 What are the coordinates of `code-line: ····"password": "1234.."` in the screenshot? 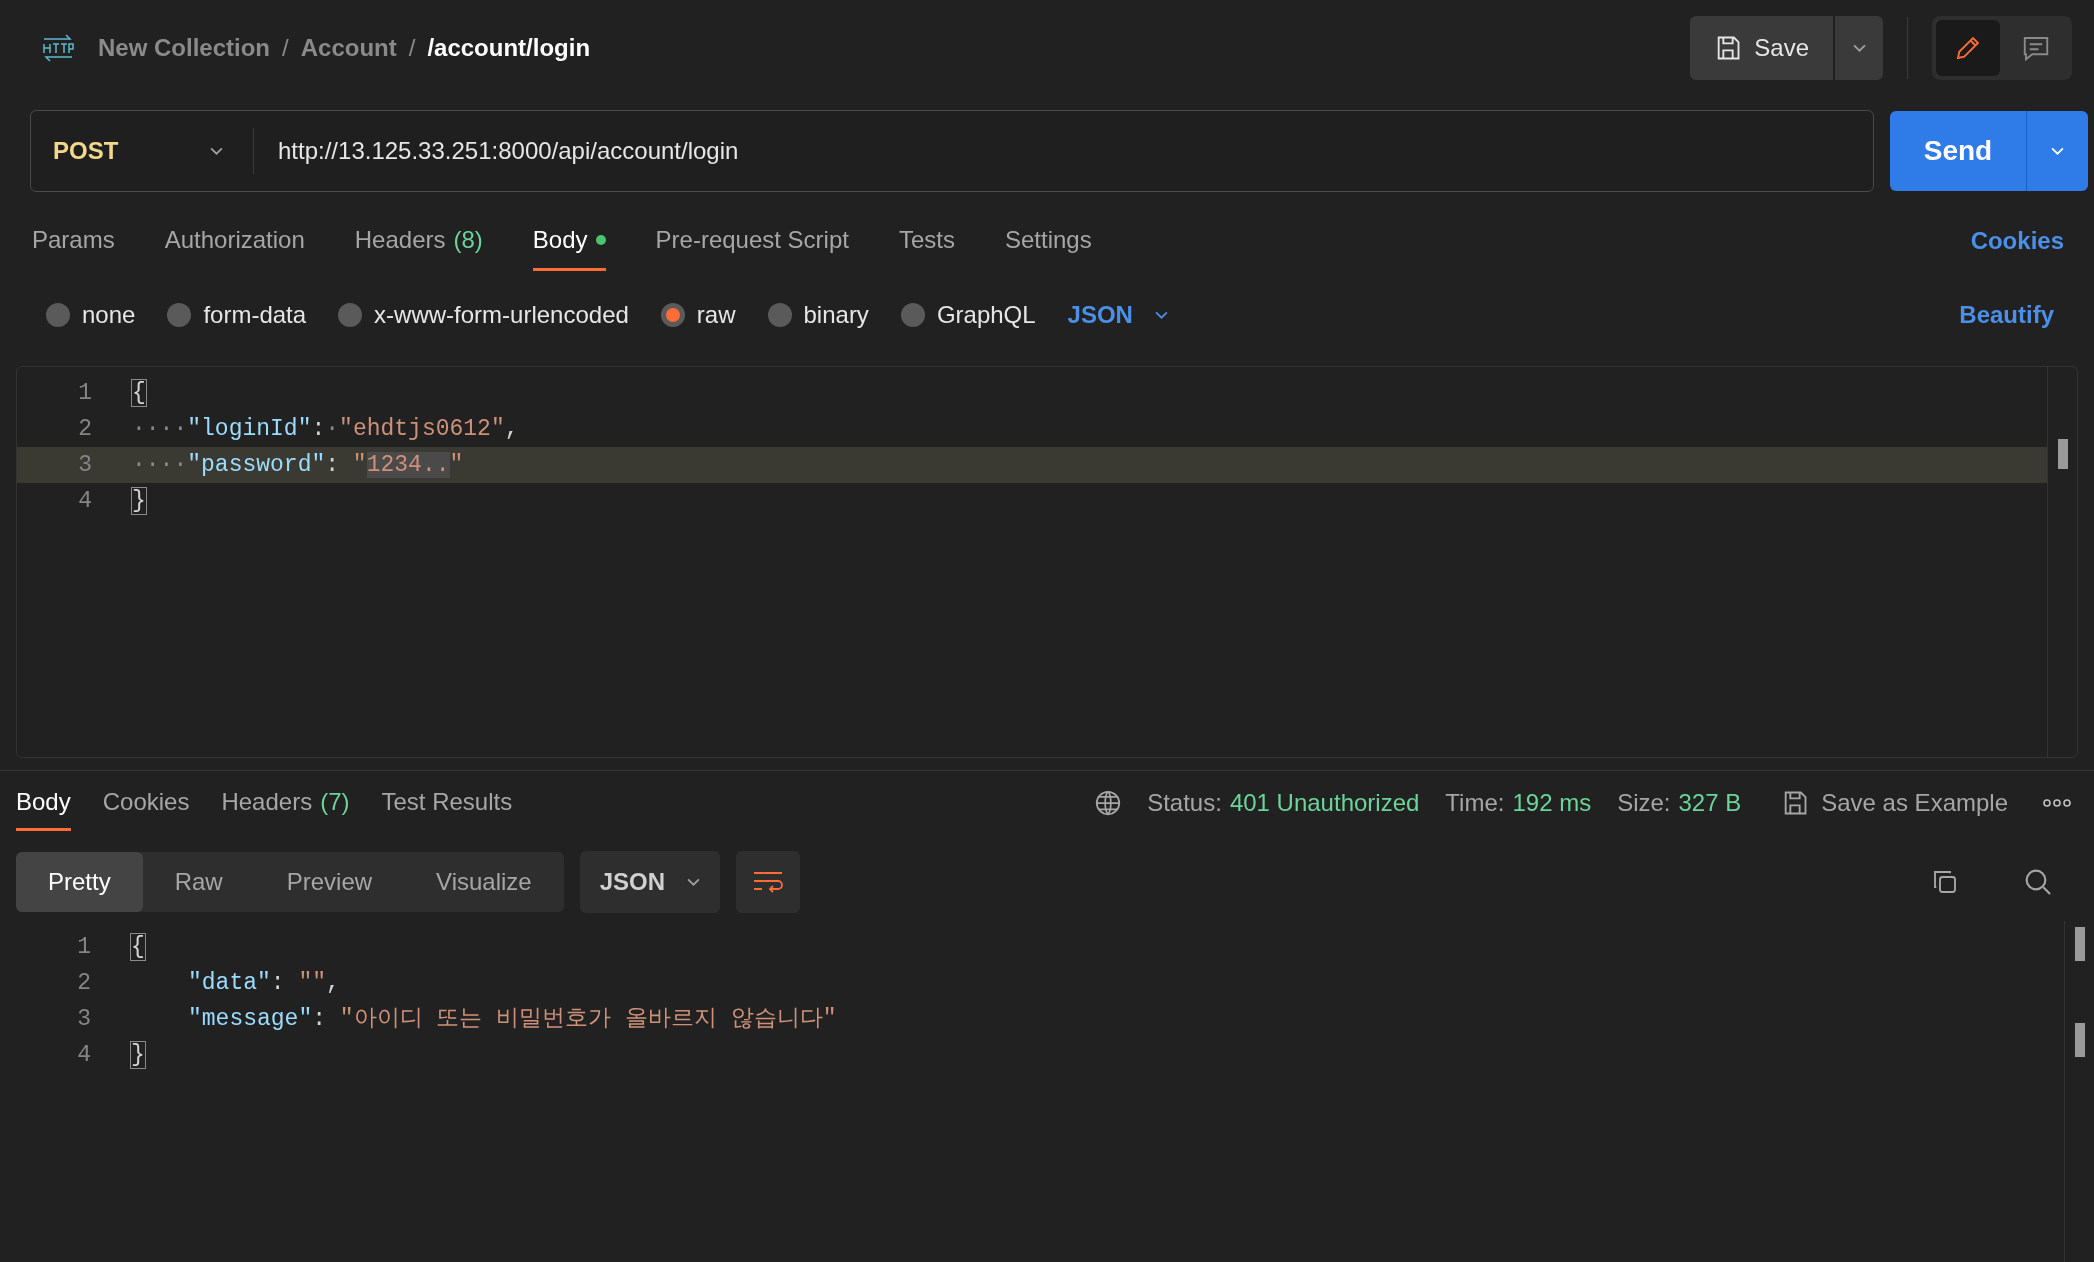 It's located at (298, 465).